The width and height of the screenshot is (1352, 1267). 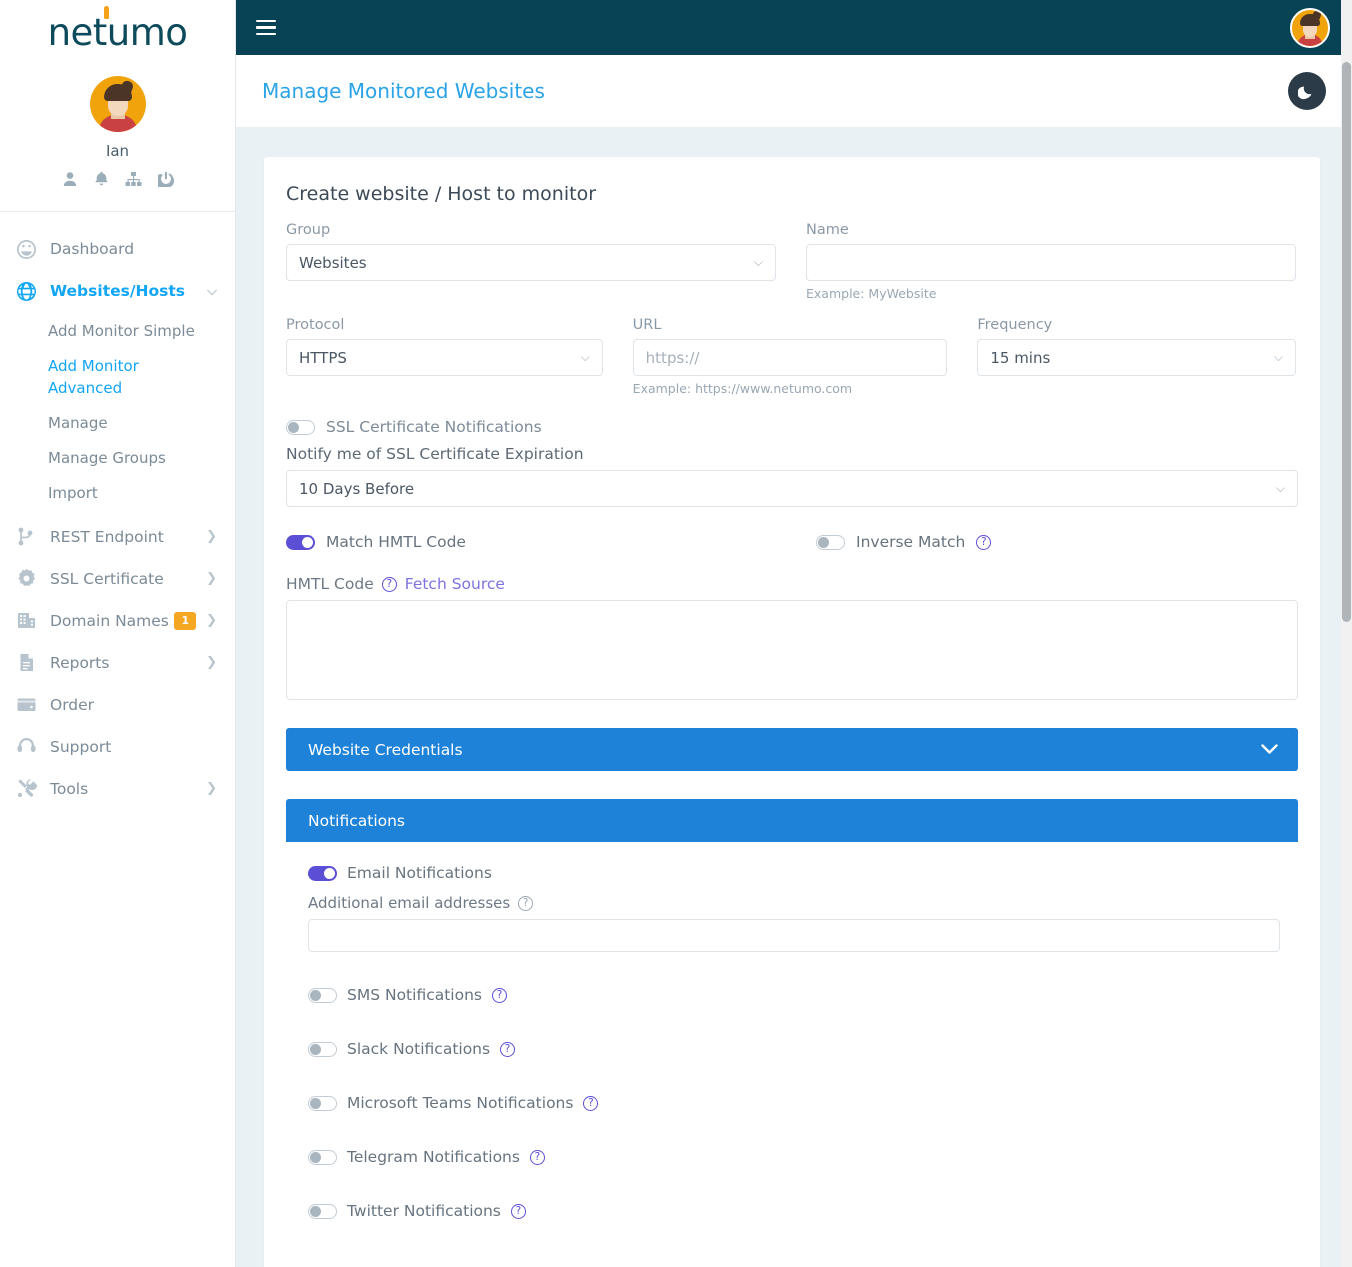 What do you see at coordinates (434, 427) in the screenshot?
I see `ssl-notifications-label: SSL Certificate Notifications` at bounding box center [434, 427].